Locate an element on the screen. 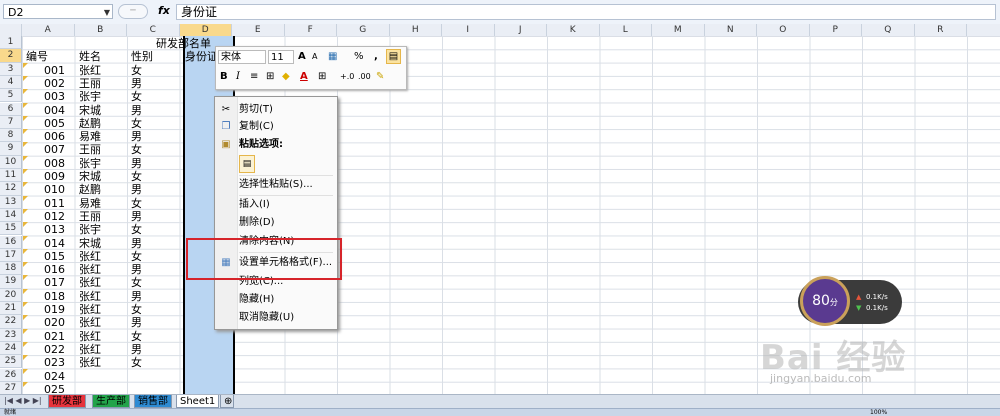 This screenshot has width=1000, height=416. tab-production: 生产部 is located at coordinates (111, 401).